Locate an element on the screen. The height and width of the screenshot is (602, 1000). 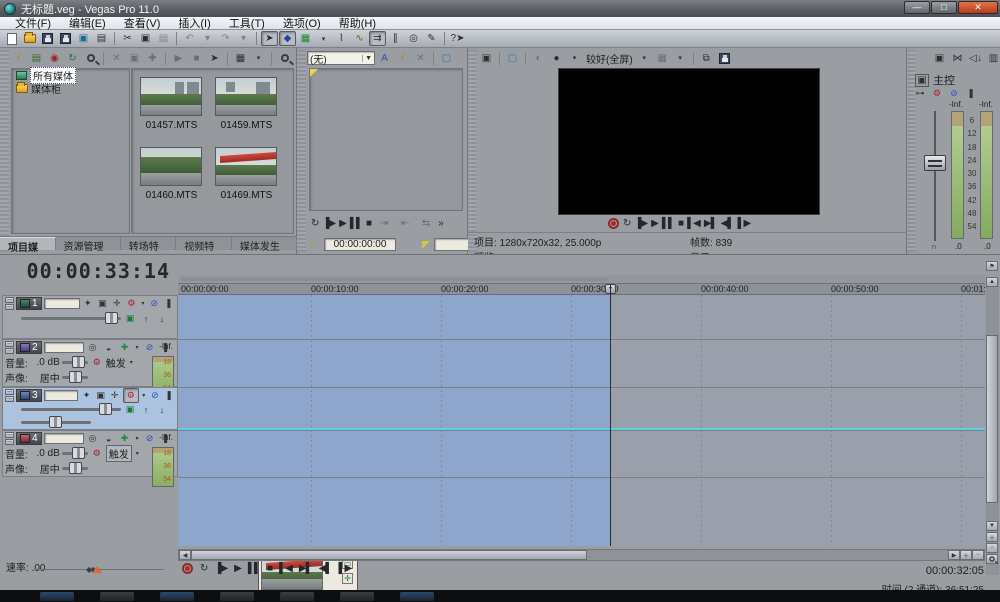
mixer-properties-icon: ▣ is located at coordinates (939, 58).